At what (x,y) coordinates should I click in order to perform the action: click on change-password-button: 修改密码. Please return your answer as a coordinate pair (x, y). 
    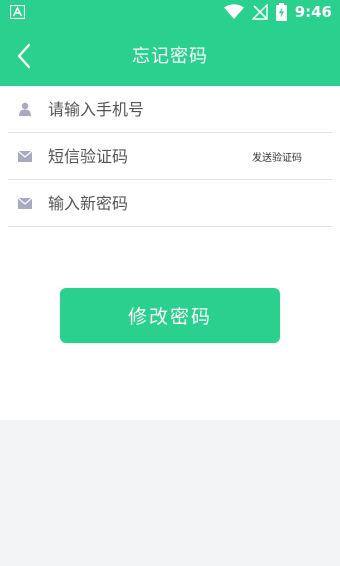
    Looking at the image, I should click on (170, 315).